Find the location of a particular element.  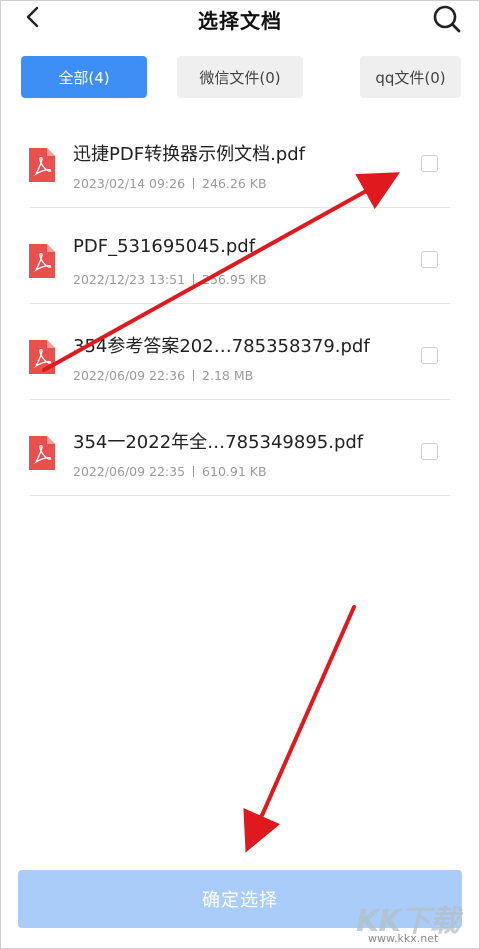

file-date: 2023/02/14 09:26 is located at coordinates (129, 183).